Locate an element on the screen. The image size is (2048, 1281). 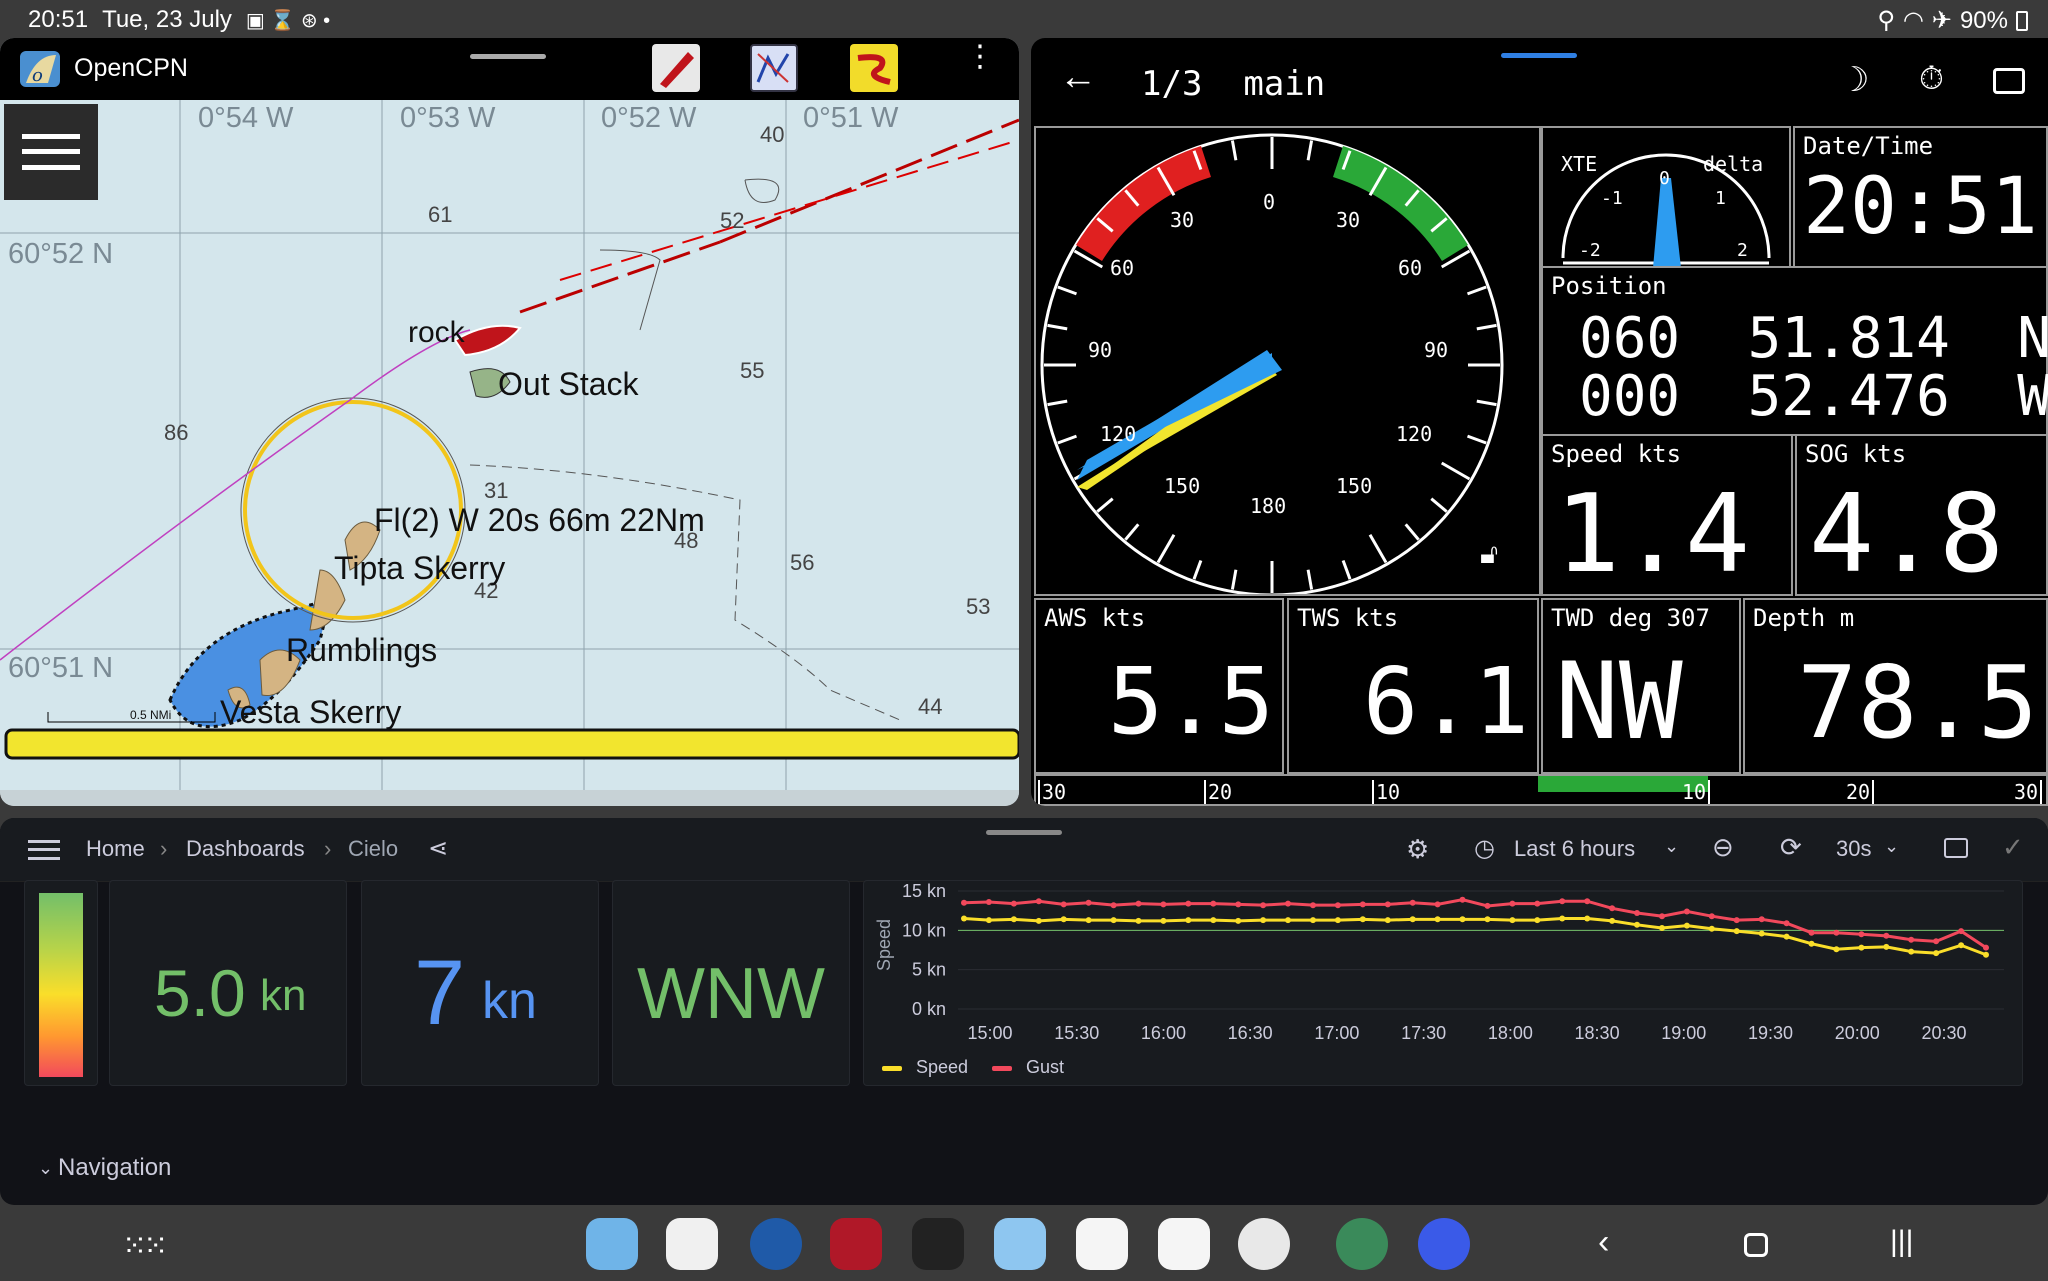
xte-delta-label: delta is located at coordinates (1733, 164).